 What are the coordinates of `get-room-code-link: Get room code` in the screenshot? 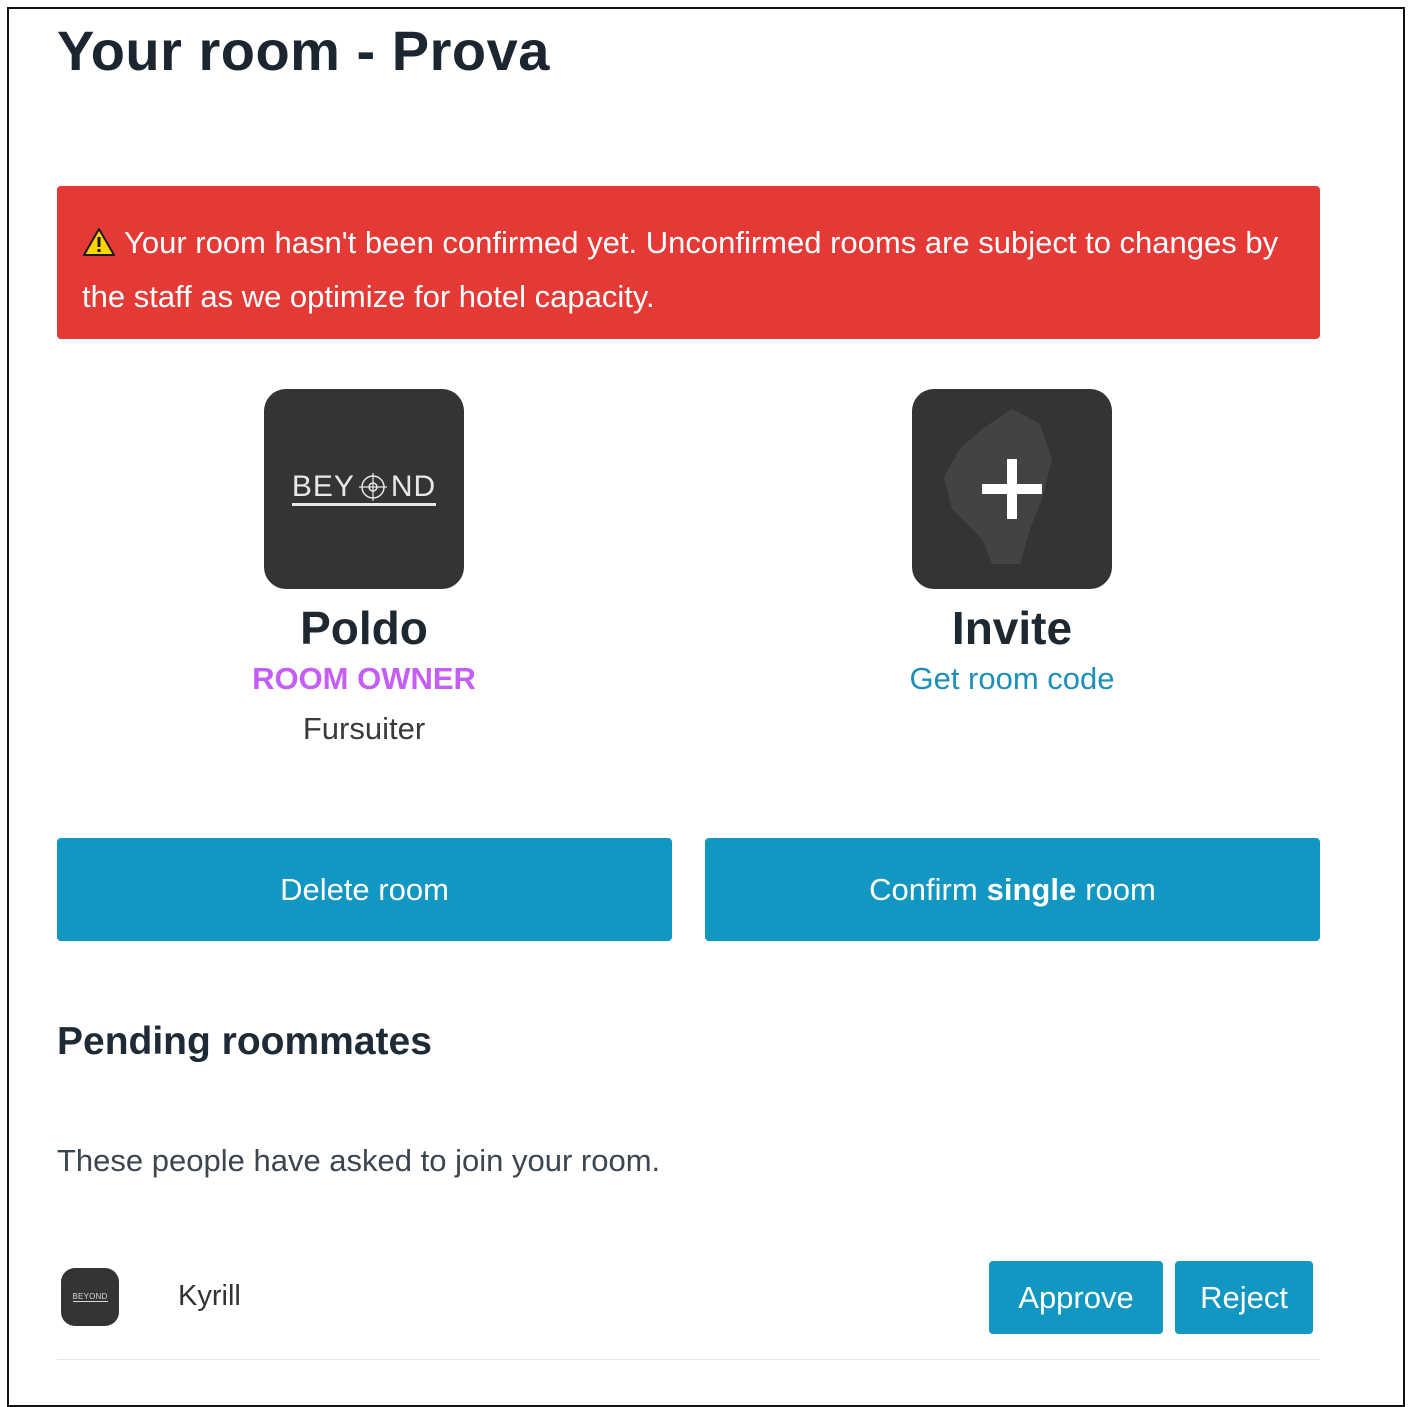 It's located at (1012, 679).